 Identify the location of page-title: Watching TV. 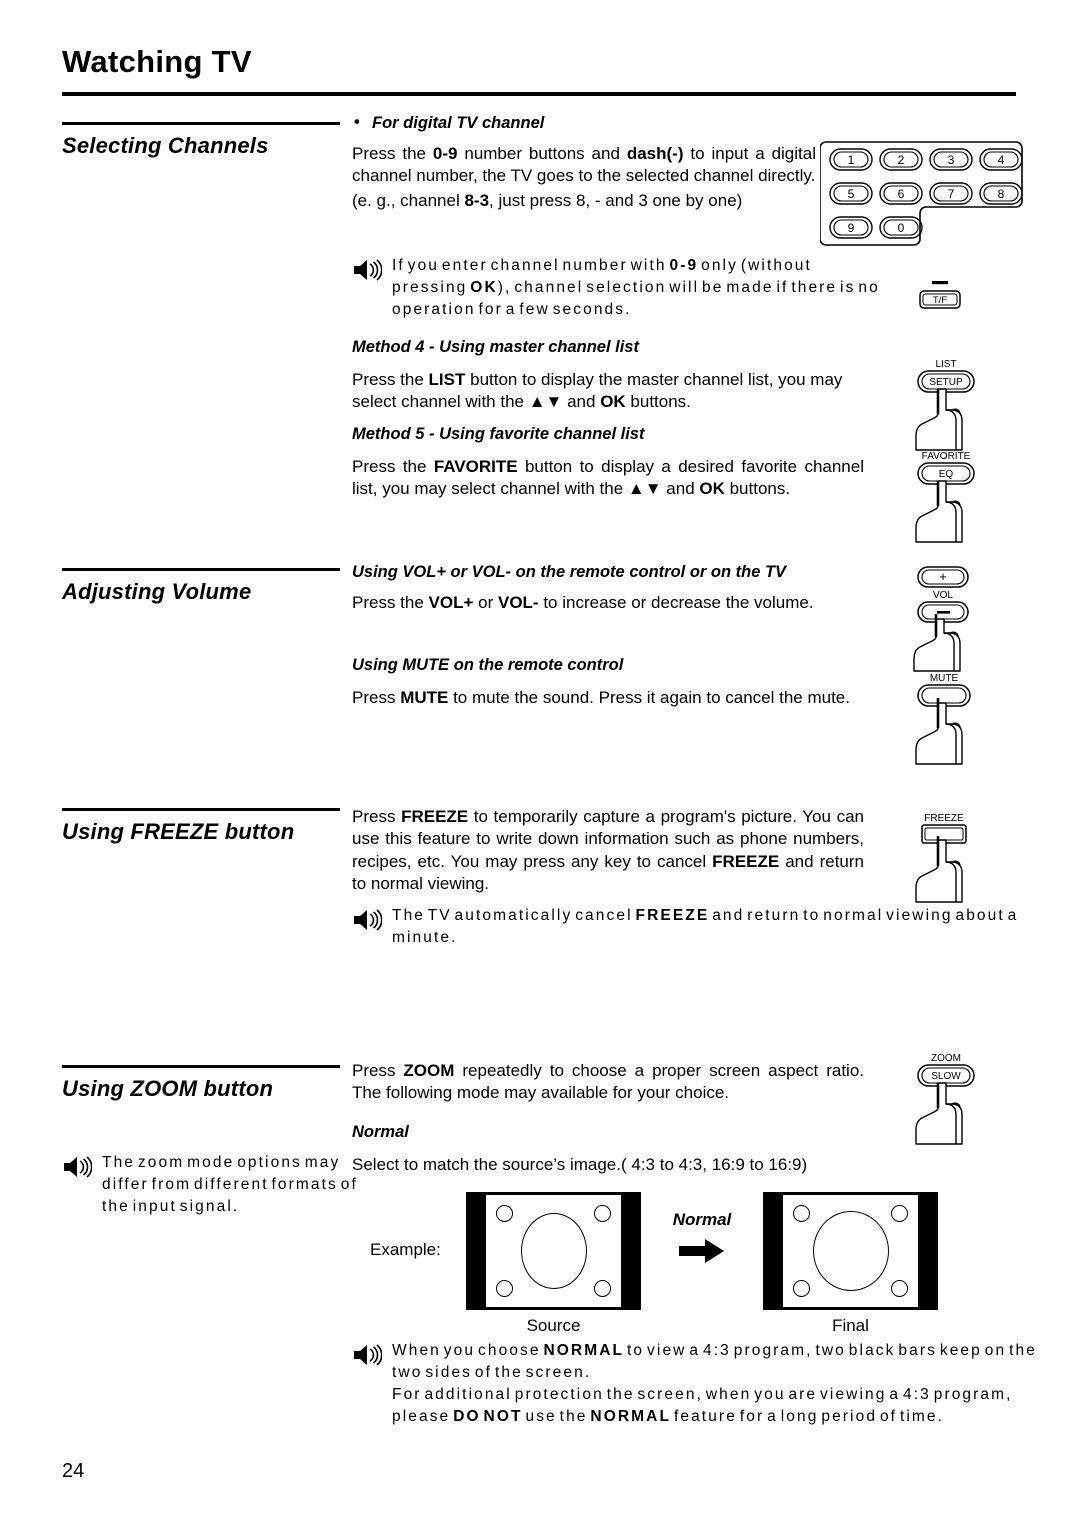
(157, 61).